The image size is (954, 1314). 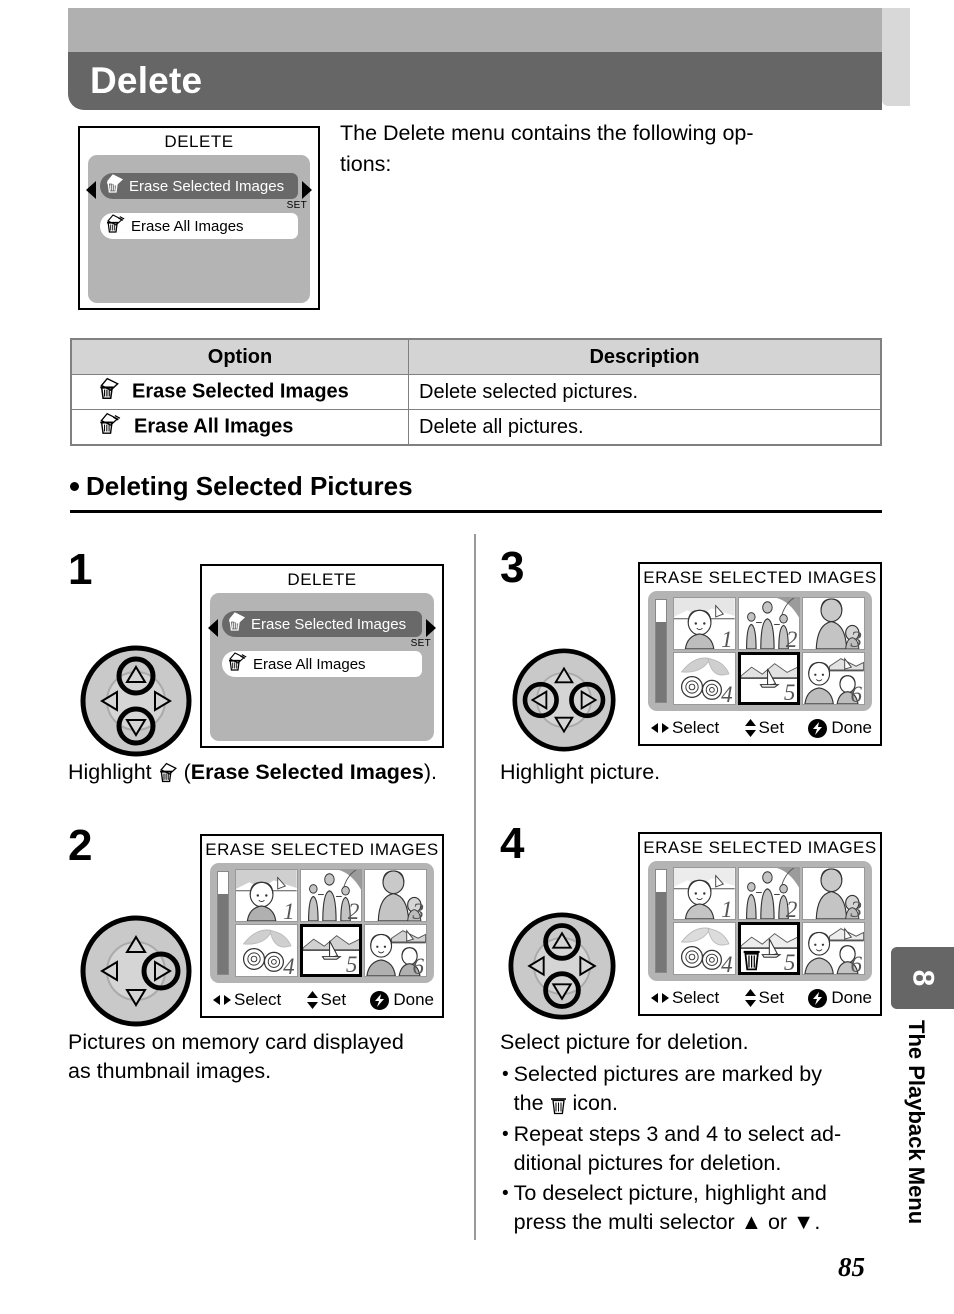 What do you see at coordinates (476, 427) in the screenshot?
I see `table-row: Erase All Images Delete all pictures.` at bounding box center [476, 427].